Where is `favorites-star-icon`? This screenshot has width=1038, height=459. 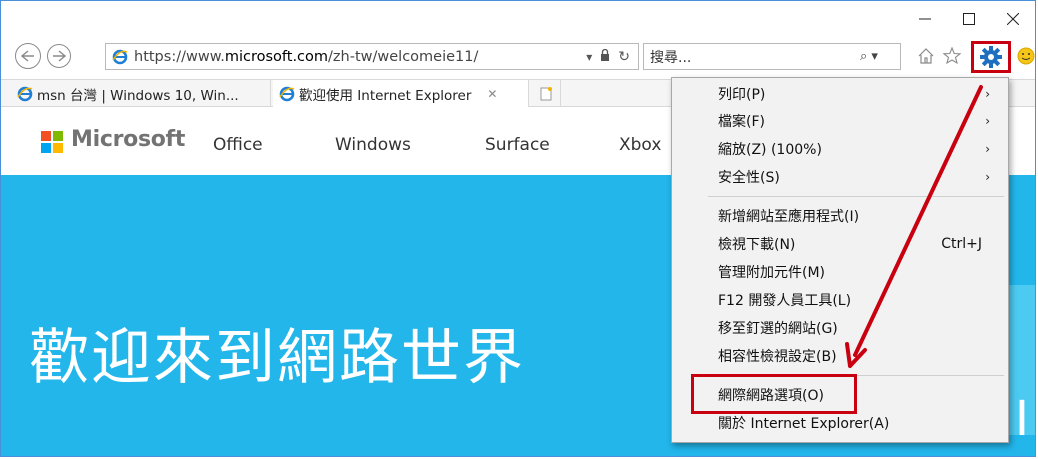
favorites-star-icon is located at coordinates (952, 58).